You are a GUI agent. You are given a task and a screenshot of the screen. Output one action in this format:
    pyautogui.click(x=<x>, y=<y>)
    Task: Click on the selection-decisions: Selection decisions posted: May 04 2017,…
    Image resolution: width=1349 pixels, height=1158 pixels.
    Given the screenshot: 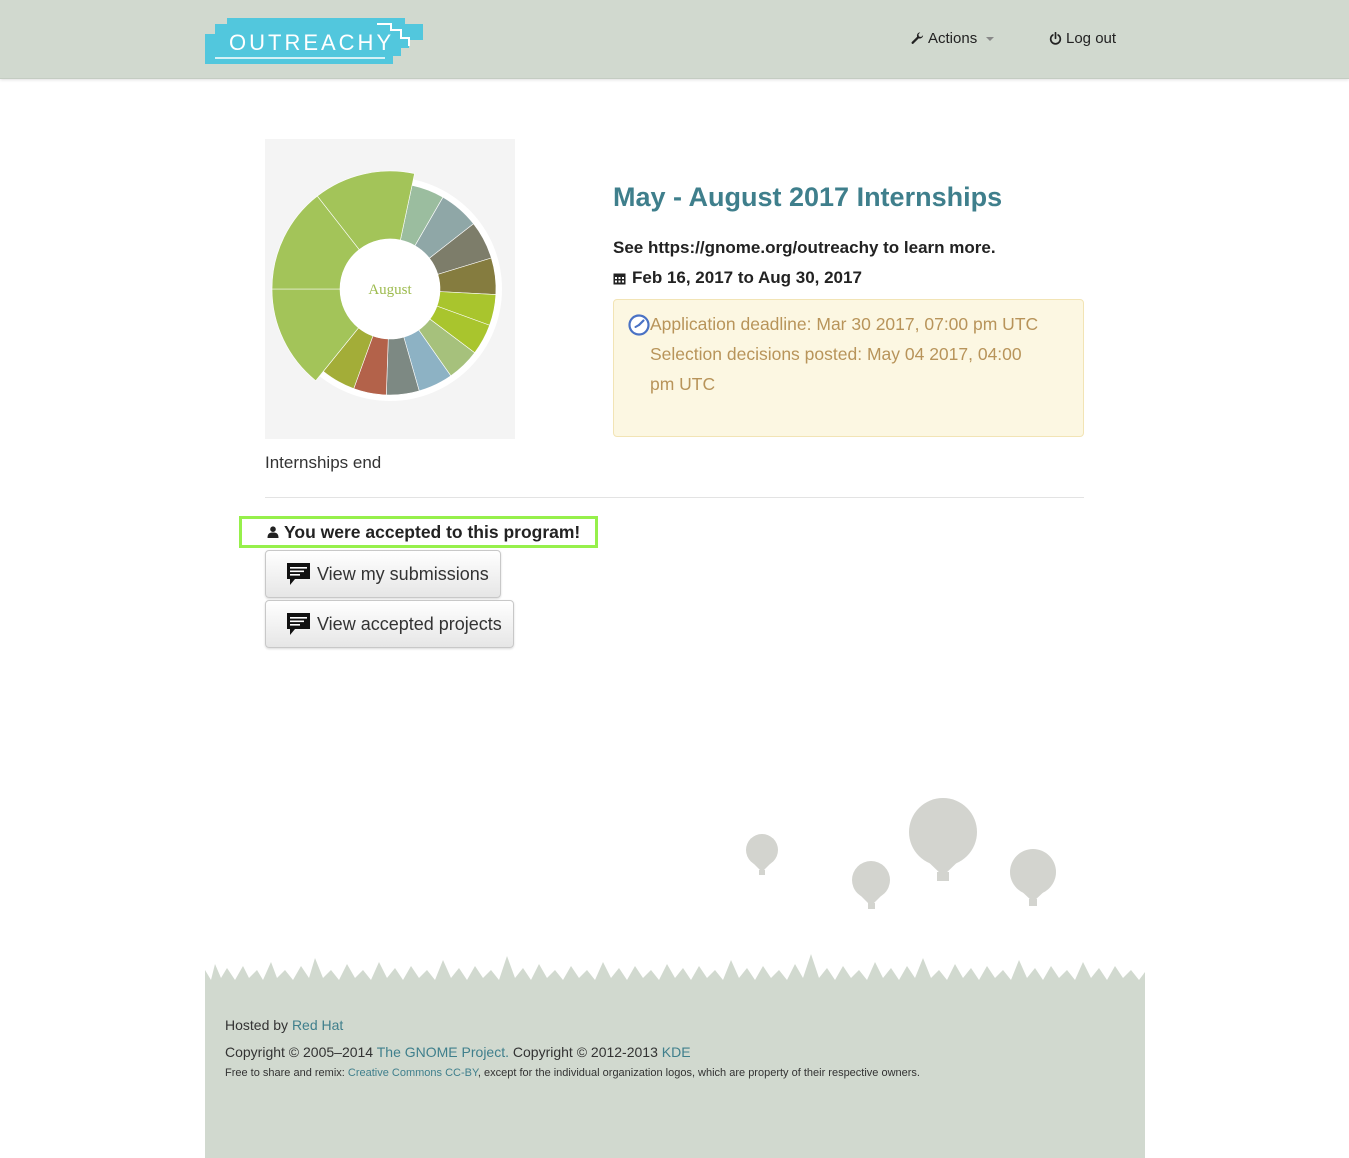 What is the action you would take?
    pyautogui.click(x=836, y=369)
    